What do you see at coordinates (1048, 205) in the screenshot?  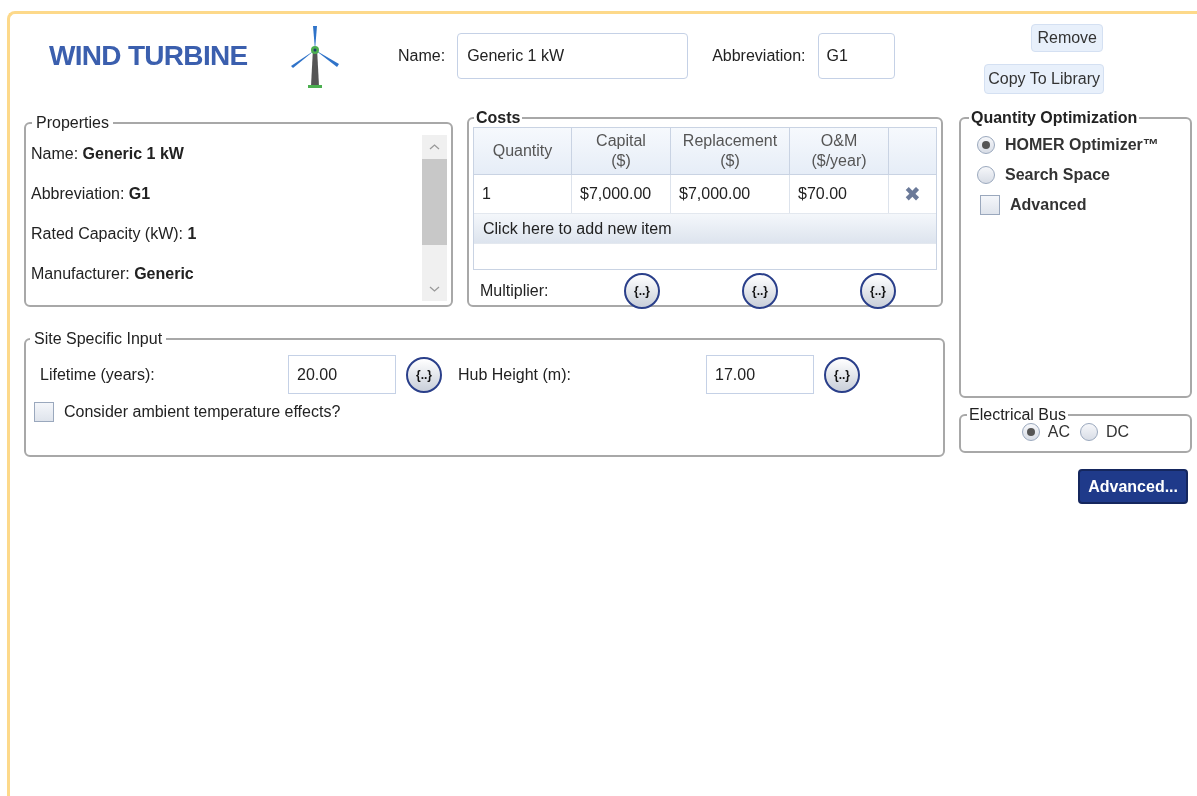 I see `option-label: Advanced` at bounding box center [1048, 205].